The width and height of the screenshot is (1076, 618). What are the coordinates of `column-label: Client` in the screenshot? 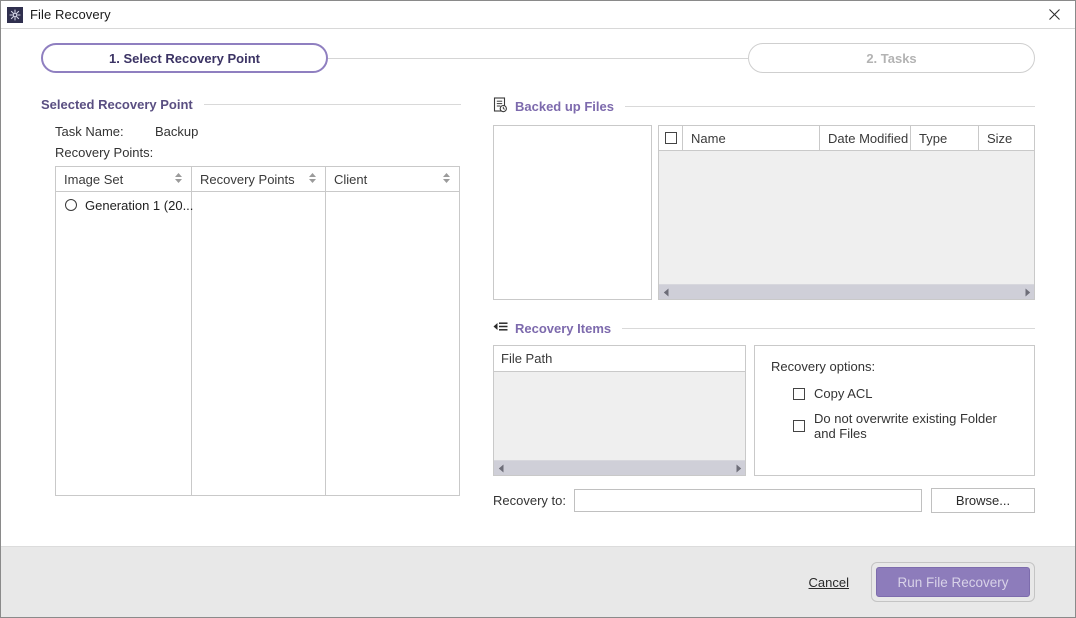 It's located at (351, 179).